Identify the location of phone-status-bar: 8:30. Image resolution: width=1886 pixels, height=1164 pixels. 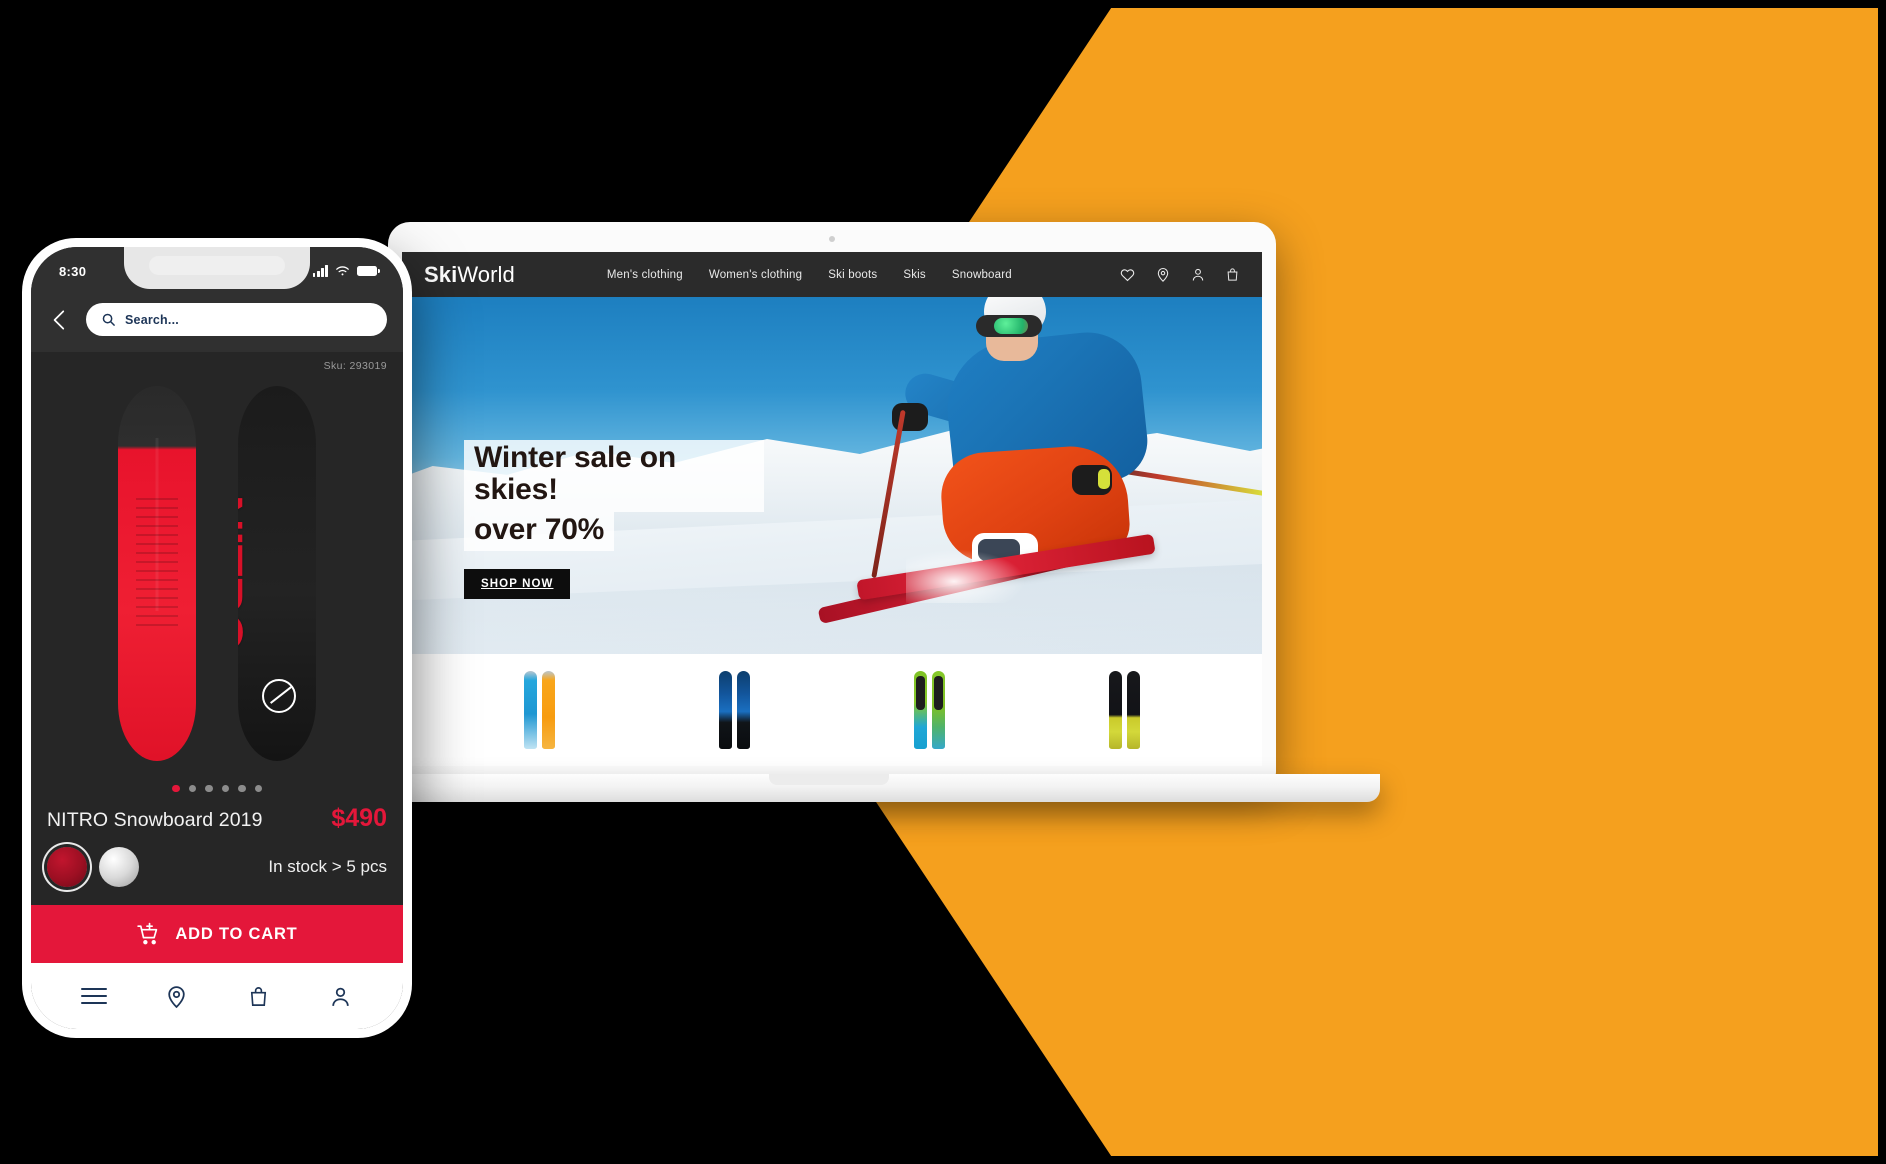
(217, 271).